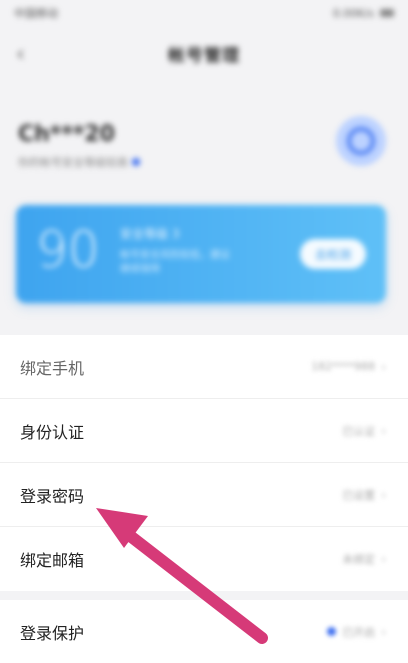 This screenshot has width=408, height=663. Describe the element at coordinates (52, 368) in the screenshot. I see `settings-row-label: 绑定手机` at that location.